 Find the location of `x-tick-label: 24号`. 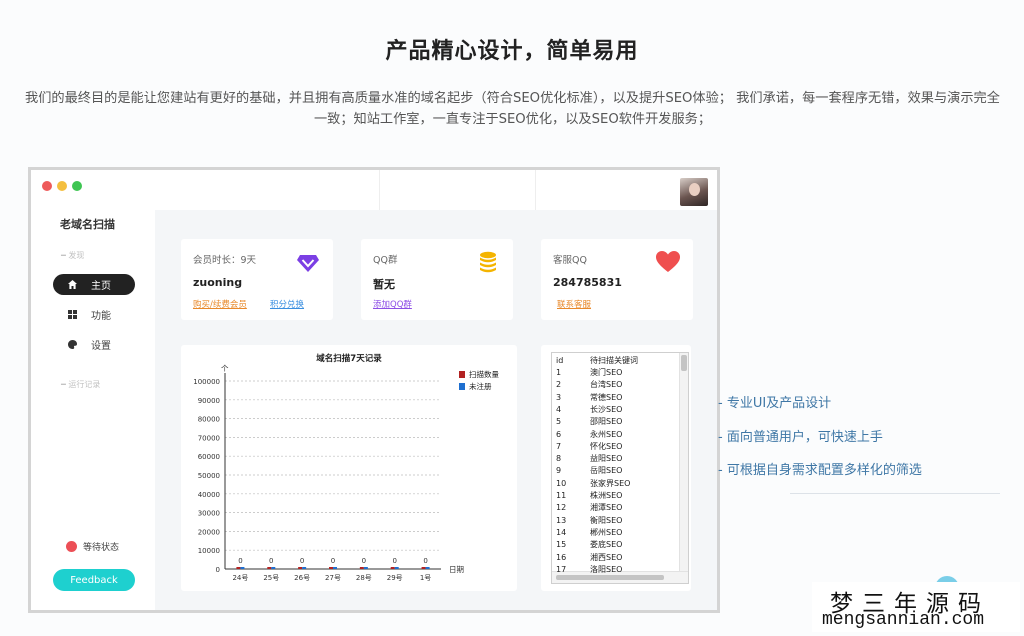

x-tick-label: 24号 is located at coordinates (240, 578).